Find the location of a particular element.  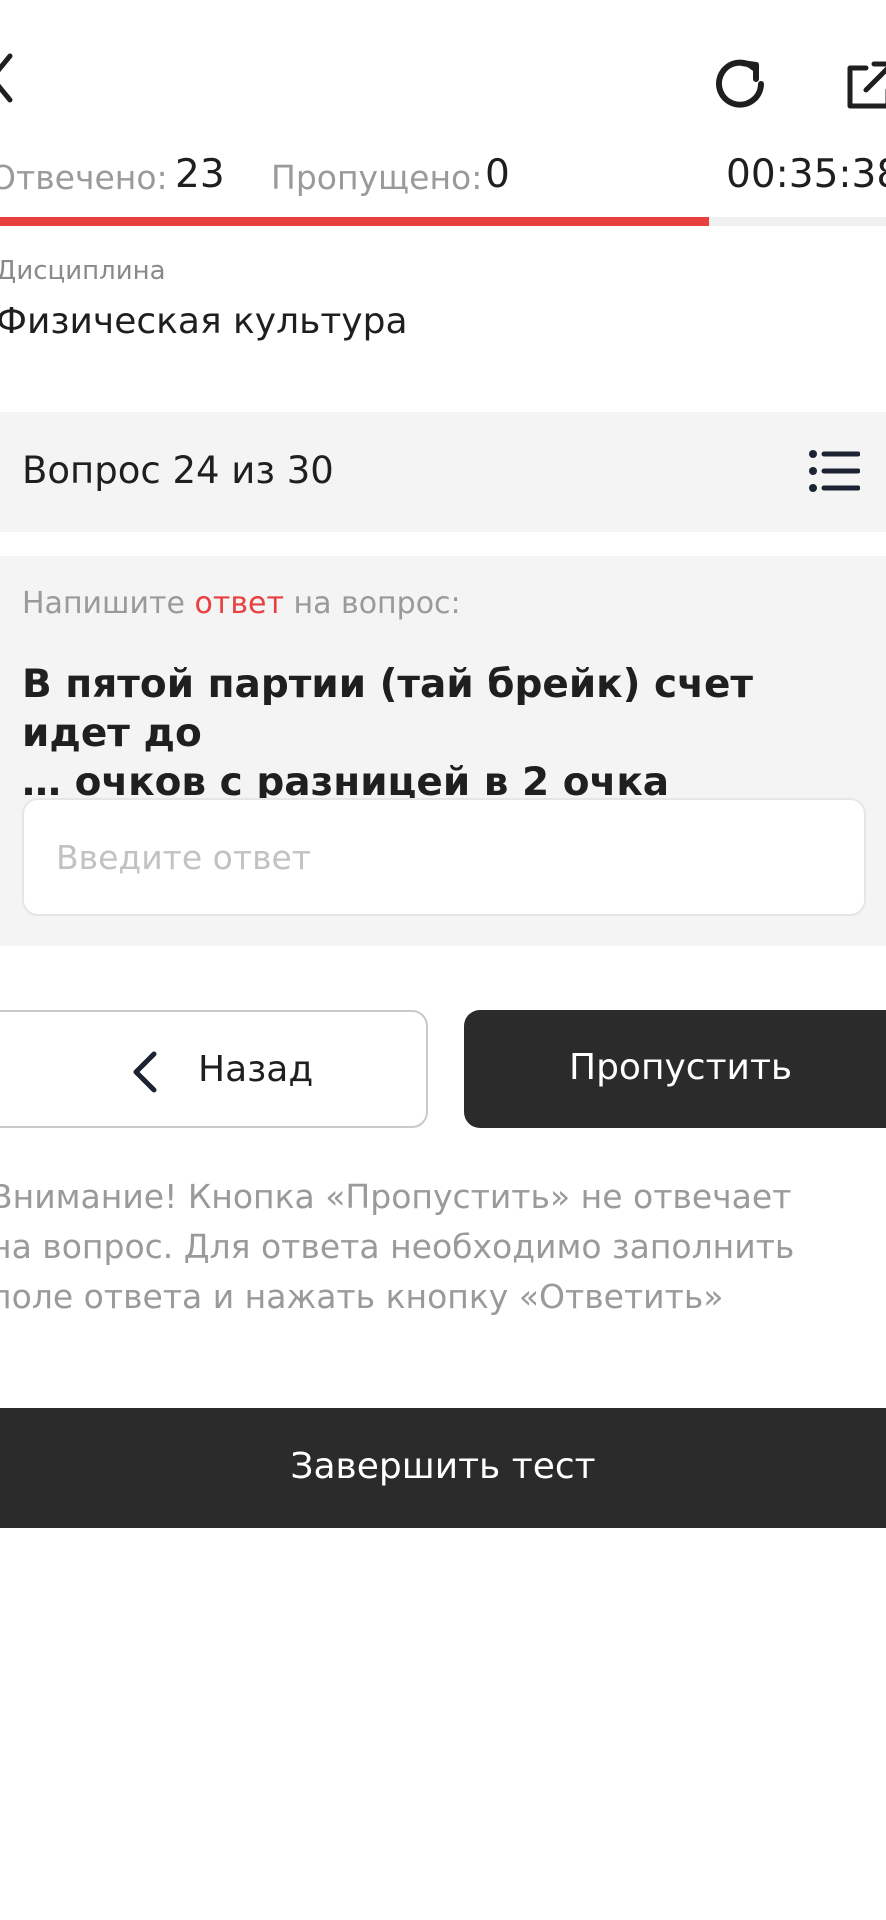

progress-bar is located at coordinates (443, 221).